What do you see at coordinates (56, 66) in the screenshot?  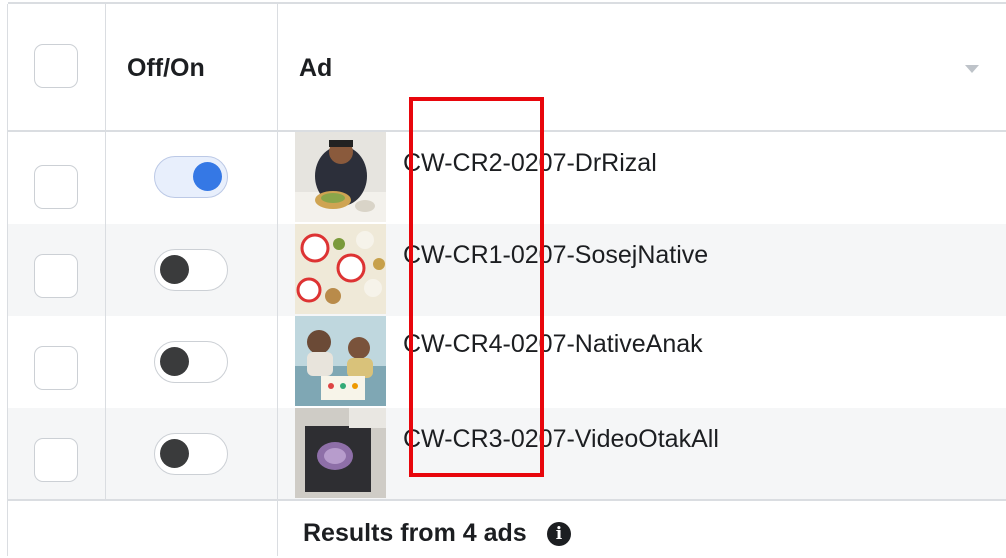 I see `select-all-checkbox` at bounding box center [56, 66].